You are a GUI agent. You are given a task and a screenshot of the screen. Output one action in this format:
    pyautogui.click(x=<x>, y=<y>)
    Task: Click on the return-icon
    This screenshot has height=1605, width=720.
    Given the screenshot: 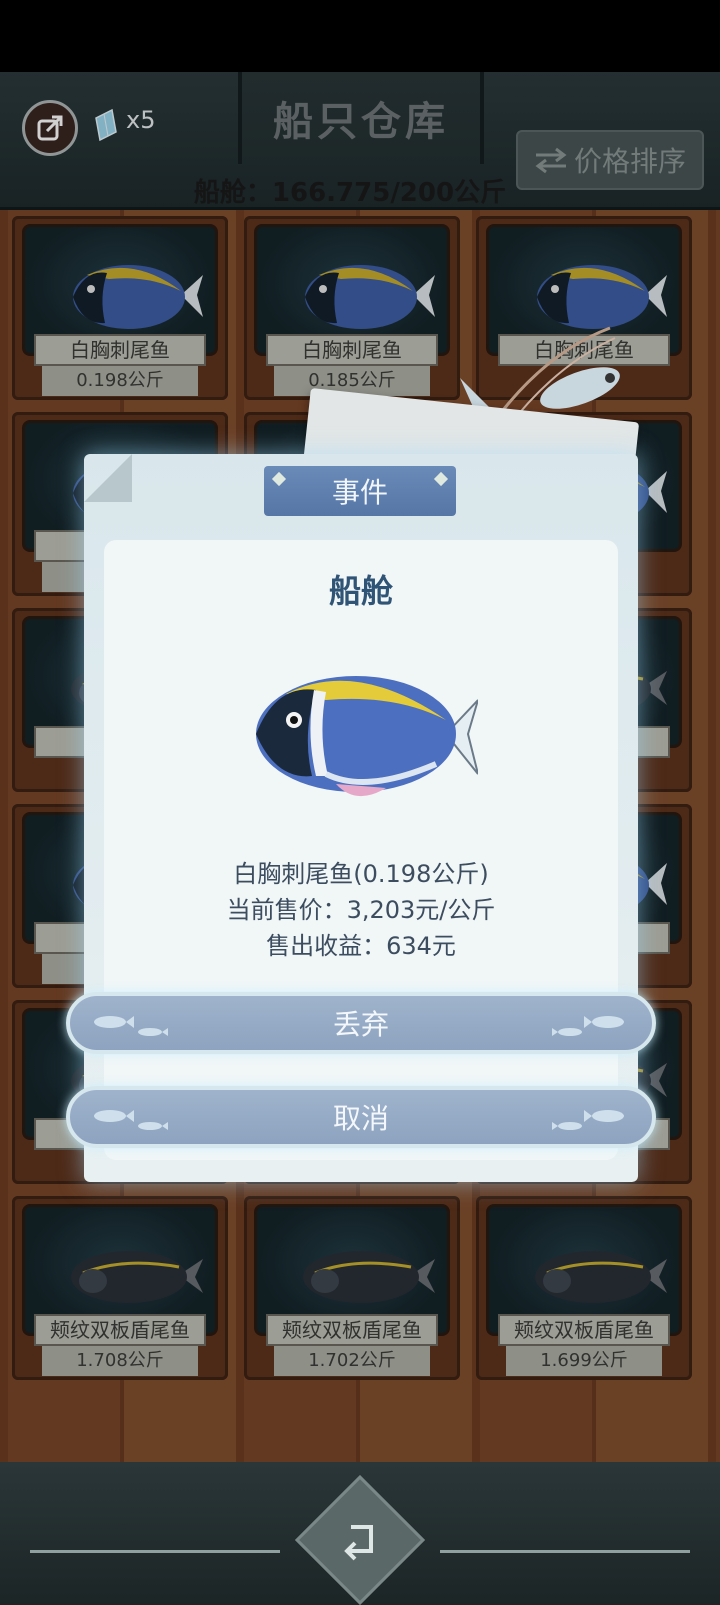 What is the action you would take?
    pyautogui.click(x=358, y=1543)
    